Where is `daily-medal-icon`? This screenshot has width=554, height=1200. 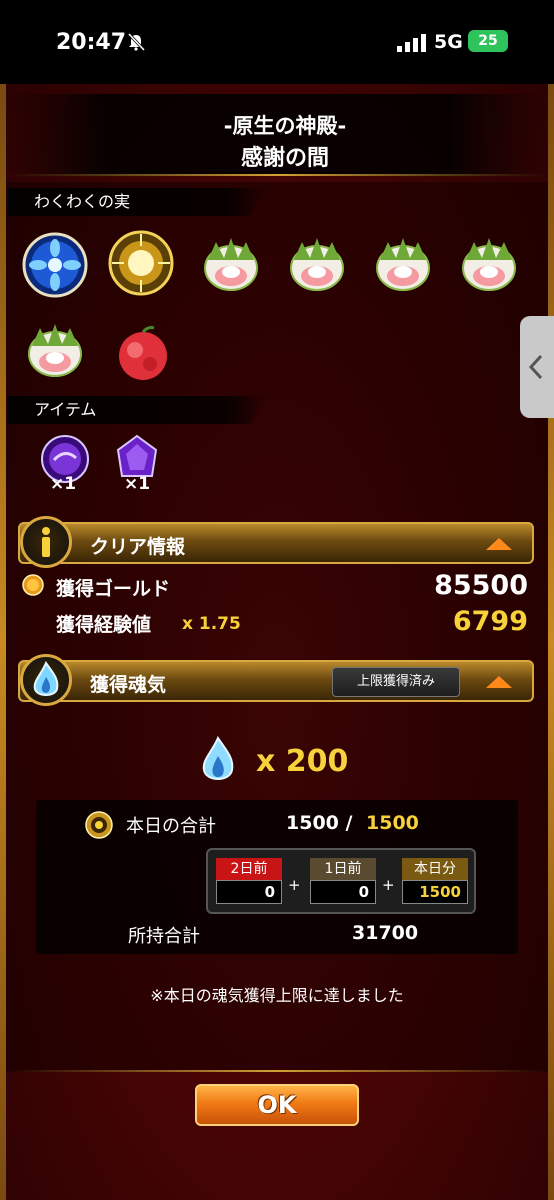 daily-medal-icon is located at coordinates (99, 825).